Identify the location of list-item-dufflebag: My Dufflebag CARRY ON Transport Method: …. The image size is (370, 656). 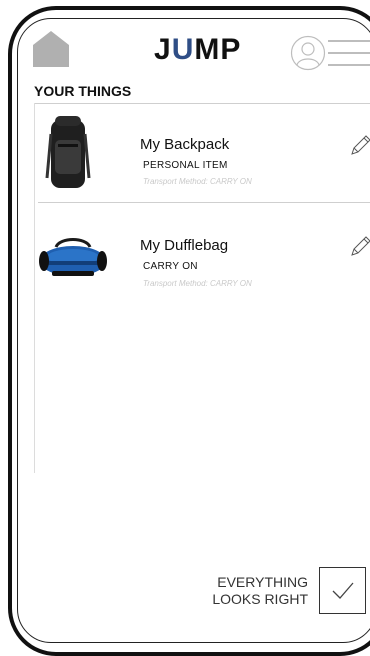
(202, 251).